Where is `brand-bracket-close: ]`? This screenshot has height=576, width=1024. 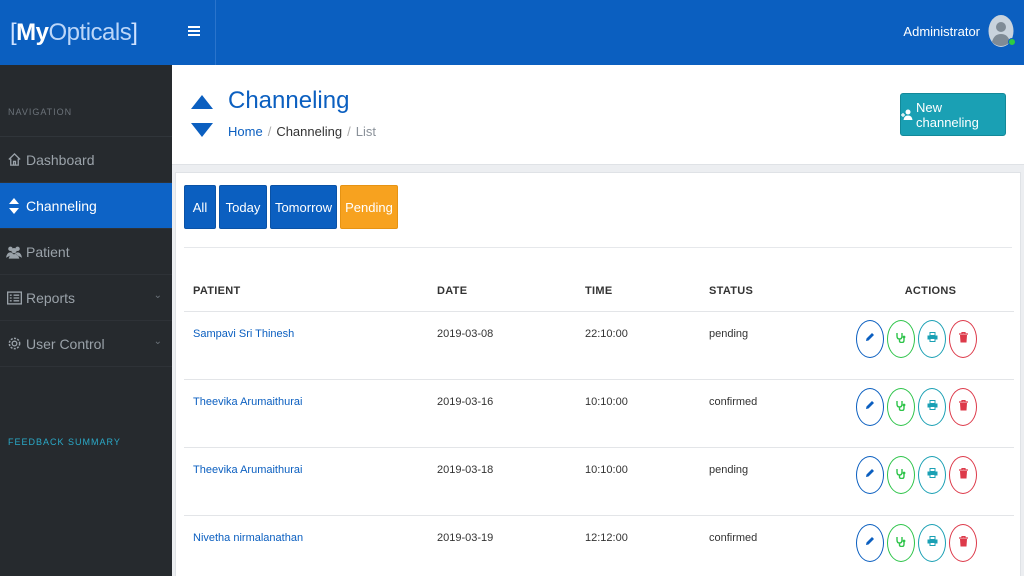 brand-bracket-close: ] is located at coordinates (134, 32).